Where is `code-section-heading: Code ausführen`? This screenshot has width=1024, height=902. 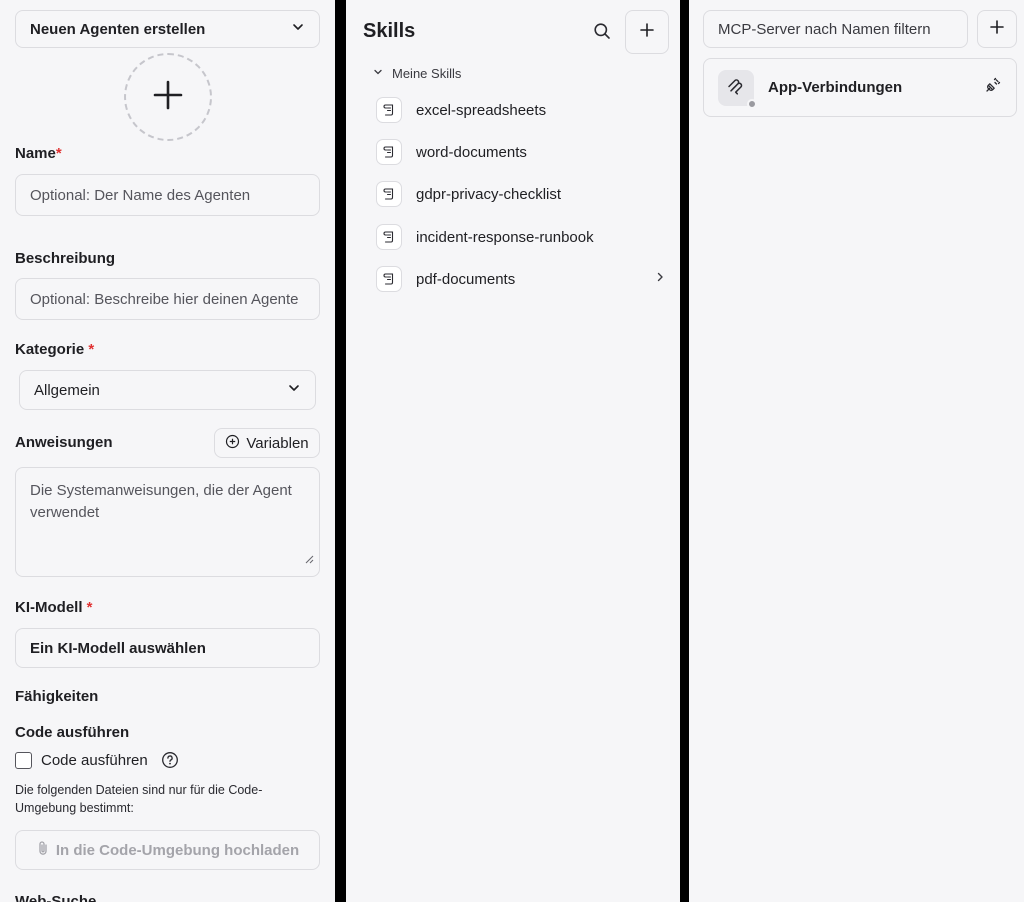
code-section-heading: Code ausführen is located at coordinates (72, 732).